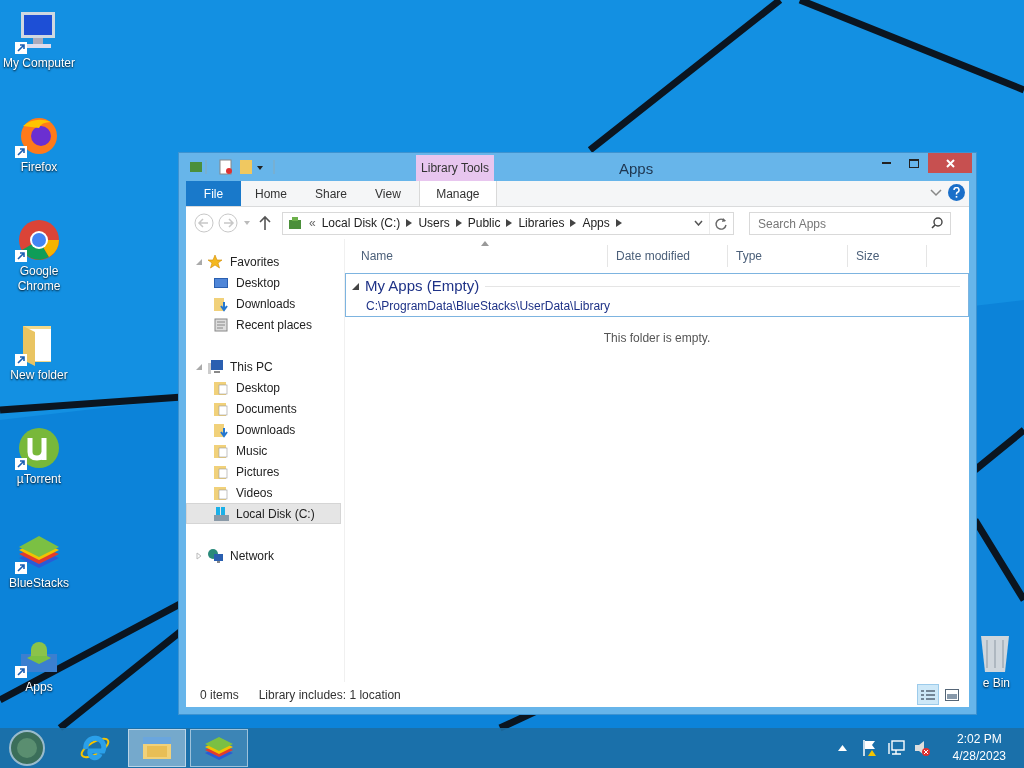 The image size is (1024, 768). Describe the element at coordinates (921, 748) in the screenshot. I see `muted-speaker-icon` at that location.